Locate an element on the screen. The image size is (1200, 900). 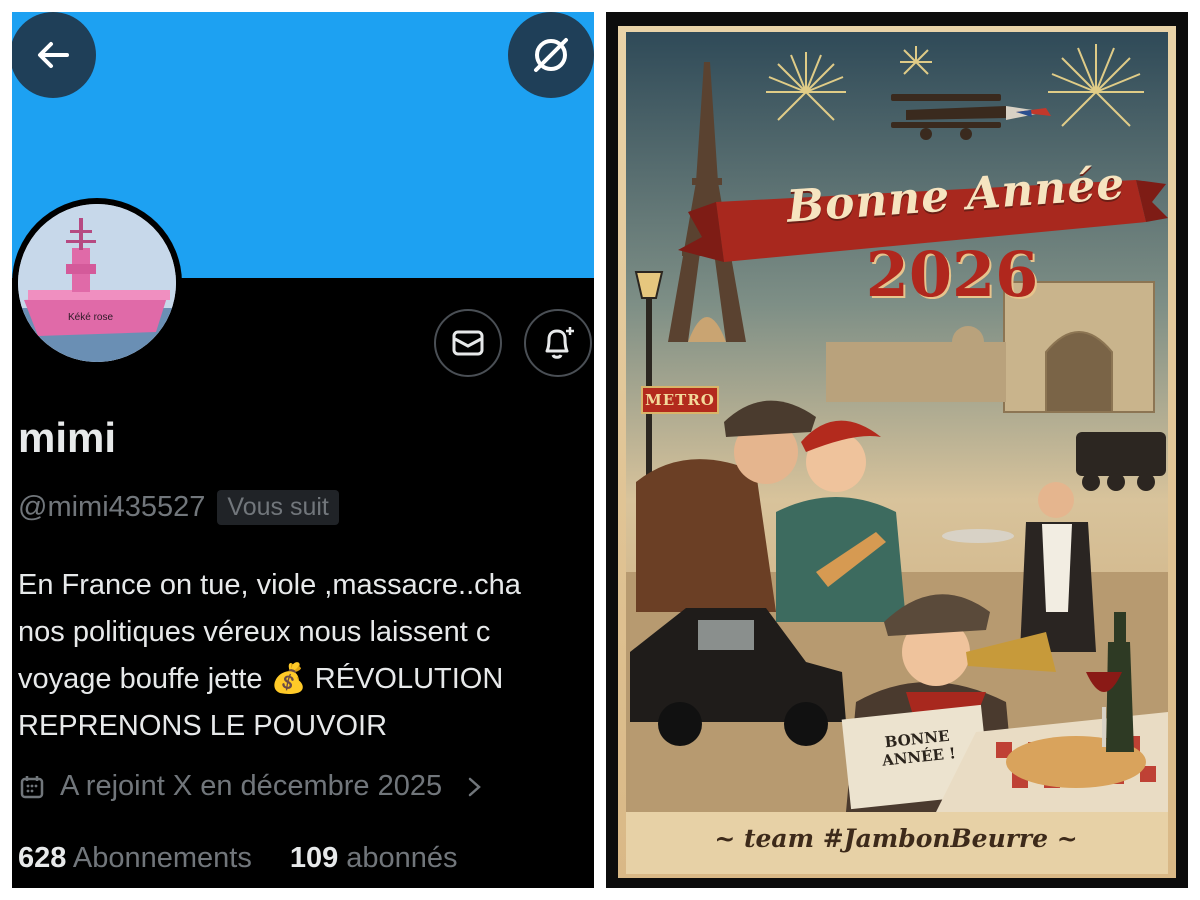
followers-count: 109 is located at coordinates (314, 858).